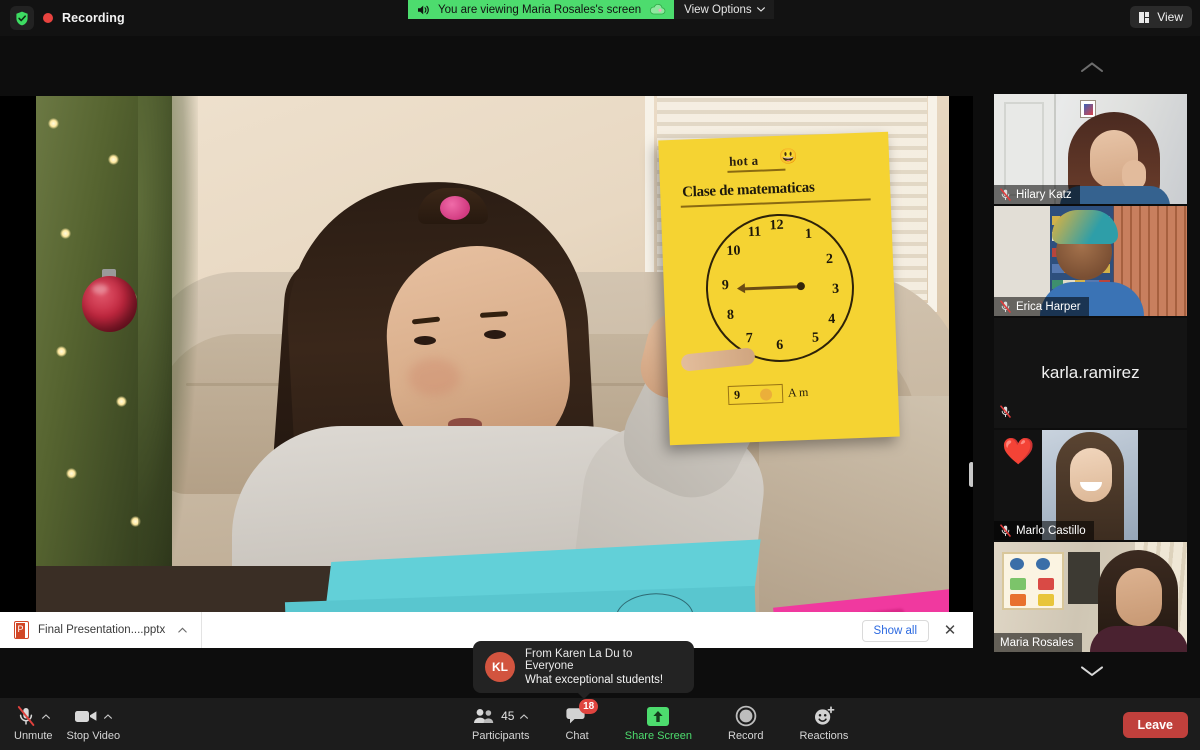 This screenshot has height=750, width=1200. I want to click on clock-number: 4, so click(831, 319).